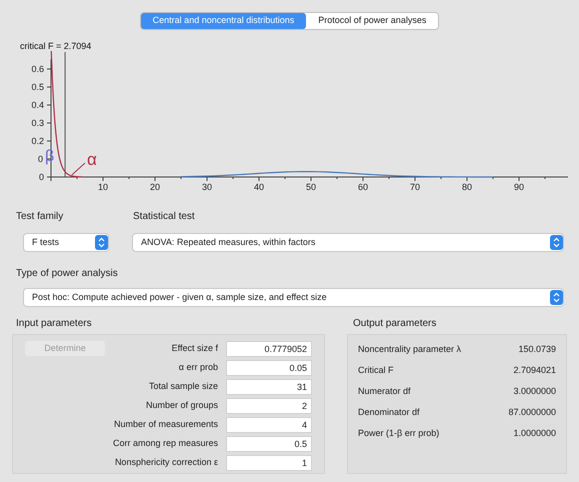 This screenshot has height=482, width=579. What do you see at coordinates (37, 87) in the screenshot?
I see `axis-label: 0.5` at bounding box center [37, 87].